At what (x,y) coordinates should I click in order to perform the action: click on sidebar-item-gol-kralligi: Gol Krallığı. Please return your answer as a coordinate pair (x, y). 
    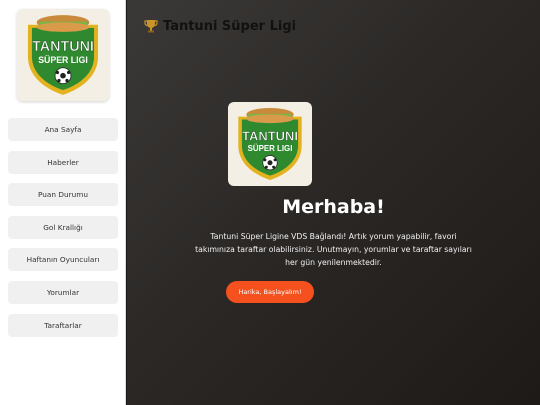
    Looking at the image, I should click on (63, 227).